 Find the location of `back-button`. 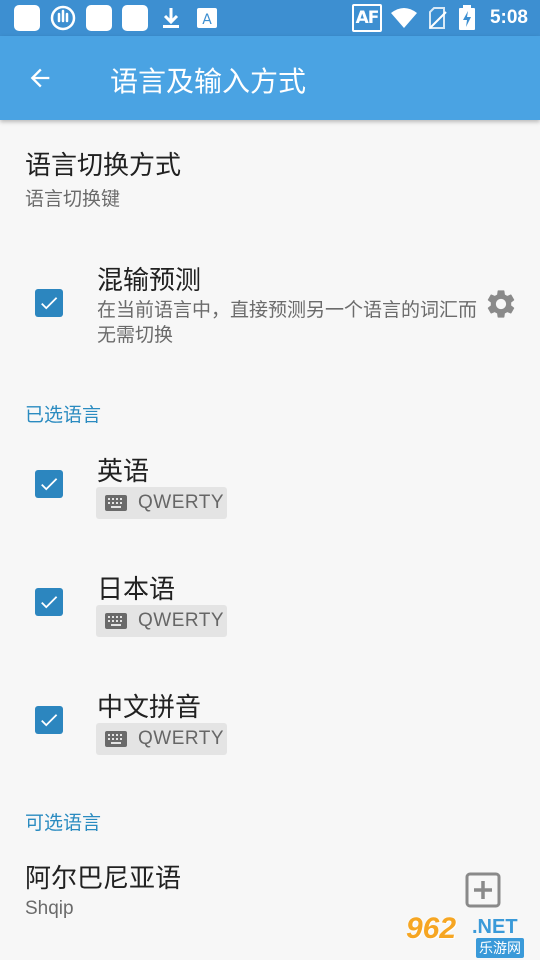

back-button is located at coordinates (40, 78).